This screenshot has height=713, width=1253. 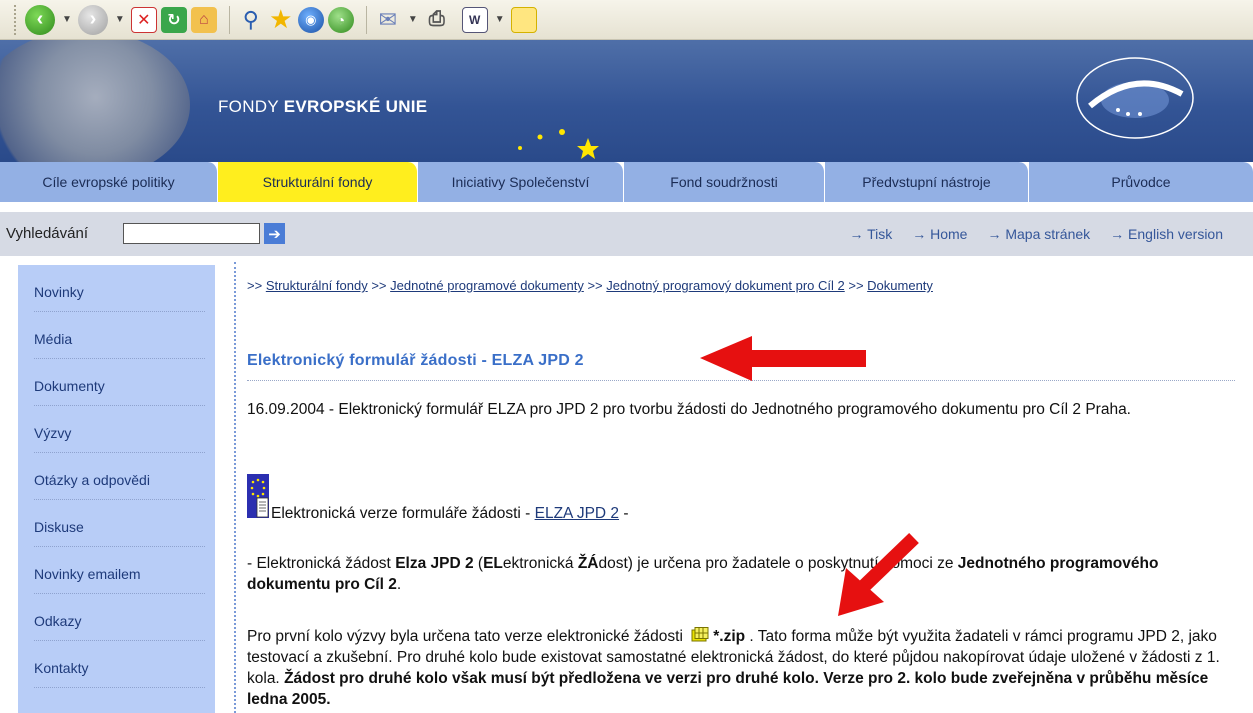 What do you see at coordinates (626, 20) in the screenshot?
I see `browser-toolbar: ‹ ▼ › ▼ ✕ ↻ ⌂ ⚲ ★ ◉ ◔ ✉ ▼ ⎙ W ▼` at bounding box center [626, 20].